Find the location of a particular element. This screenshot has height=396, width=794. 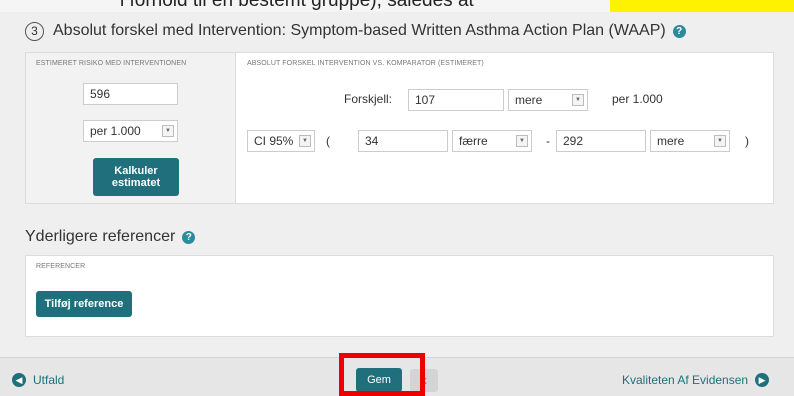

arrow-left-icon: ◀ is located at coordinates (19, 380).